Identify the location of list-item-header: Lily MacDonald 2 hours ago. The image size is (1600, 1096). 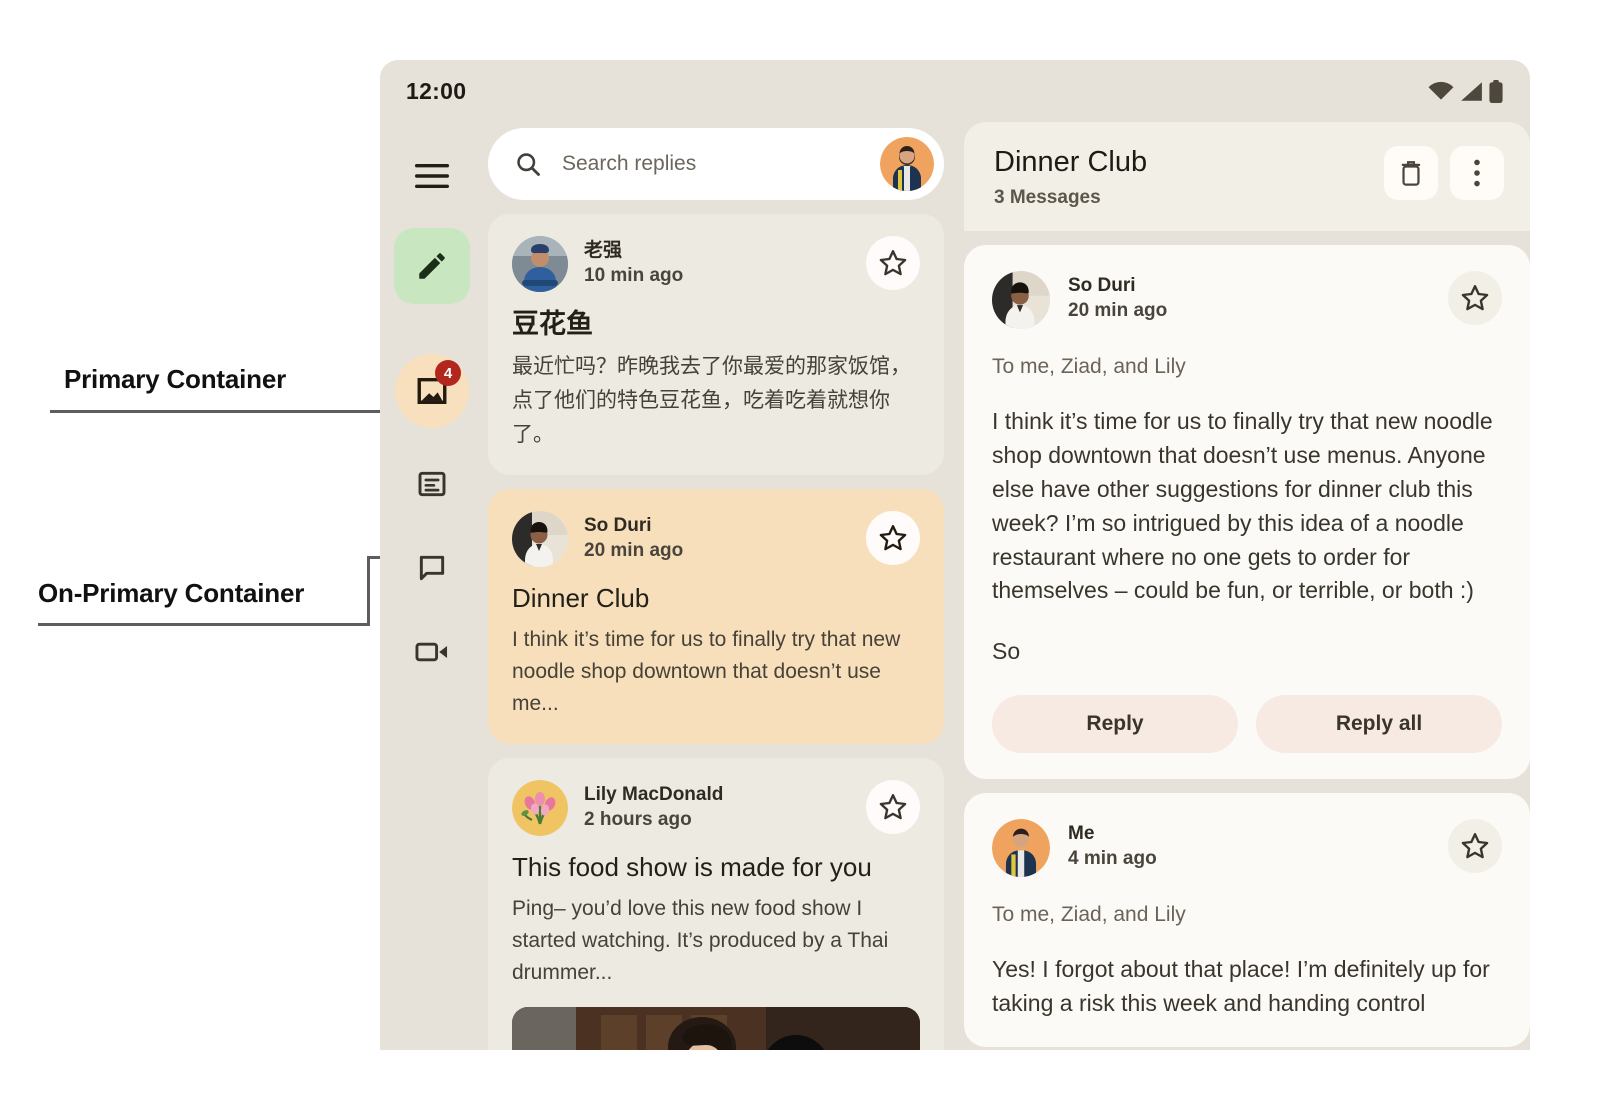
(716, 808).